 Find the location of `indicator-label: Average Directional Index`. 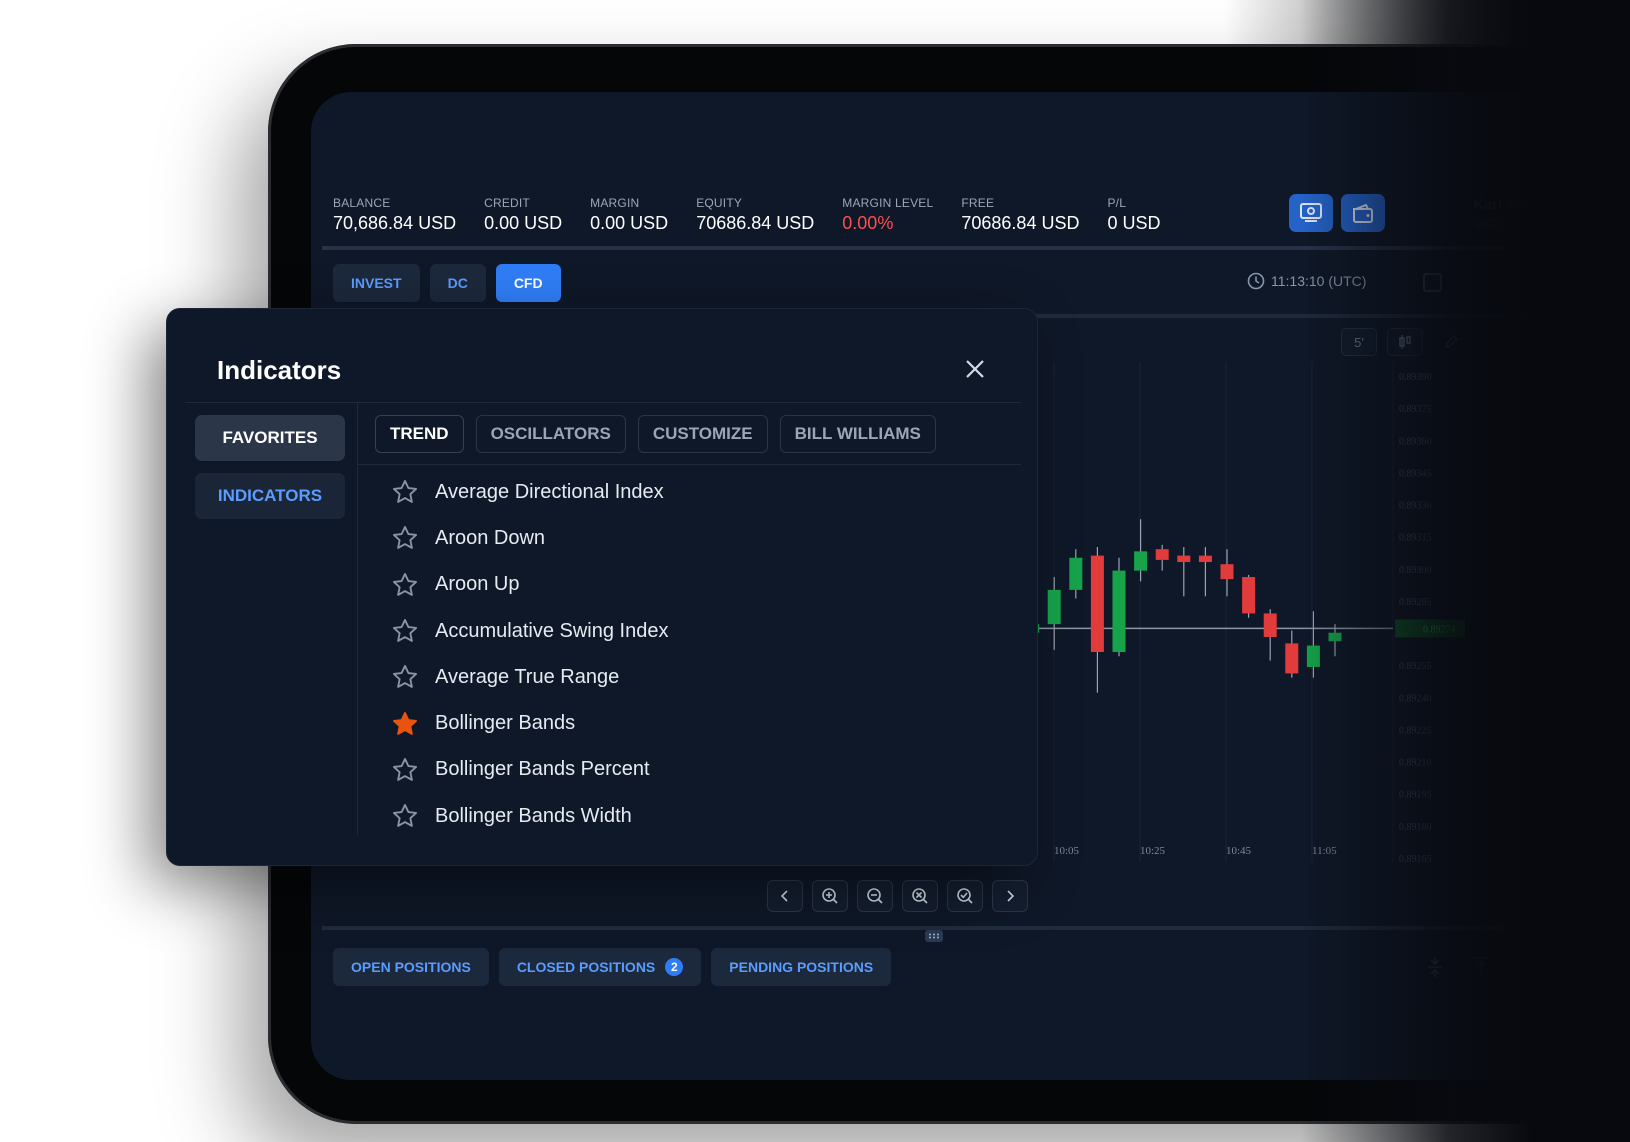

indicator-label: Average Directional Index is located at coordinates (549, 491).